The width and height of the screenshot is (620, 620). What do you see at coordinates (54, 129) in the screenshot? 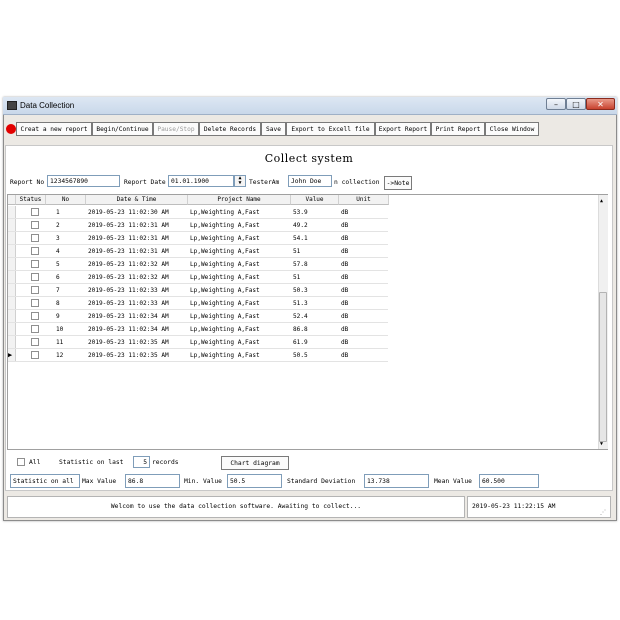
I see `create-report-button: Creat a new report` at bounding box center [54, 129].